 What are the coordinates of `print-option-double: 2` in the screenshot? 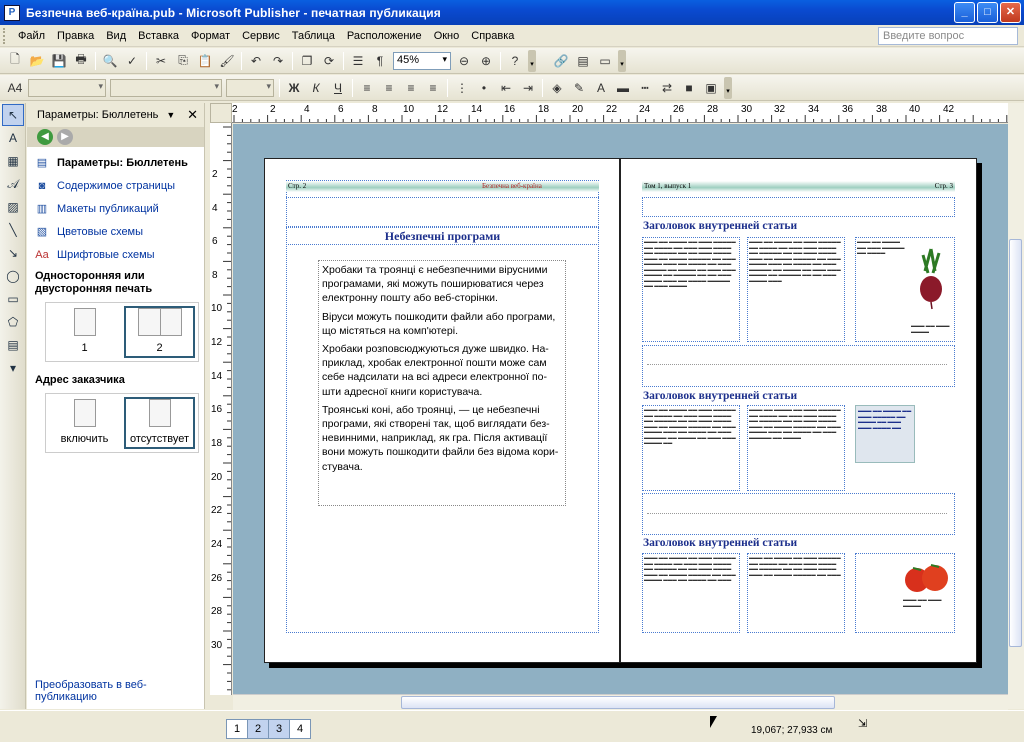 It's located at (159, 332).